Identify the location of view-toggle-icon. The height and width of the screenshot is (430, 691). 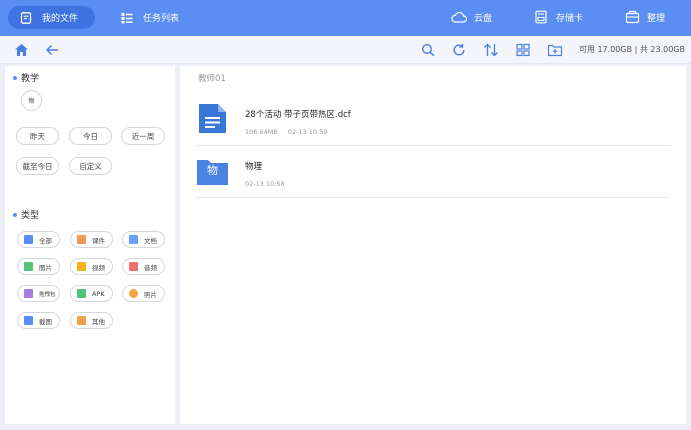
(523, 50).